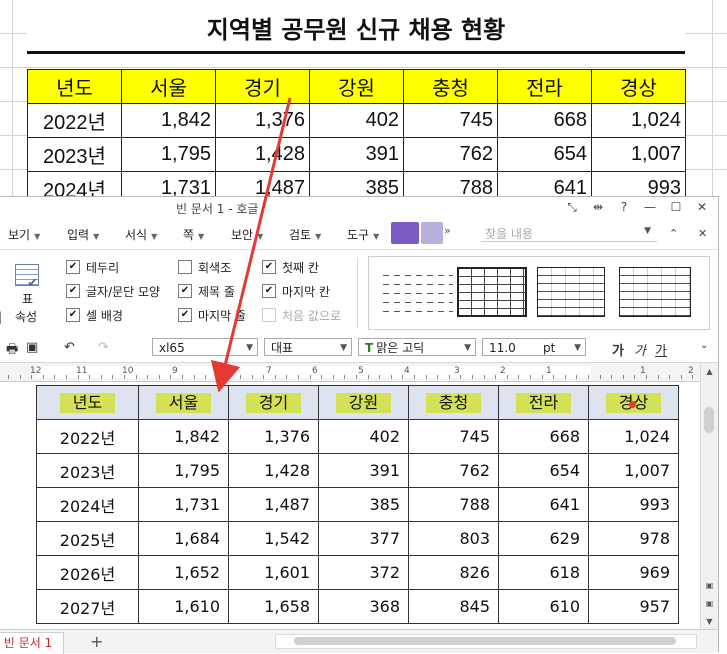  I want to click on table-cell: 641, so click(543, 504).